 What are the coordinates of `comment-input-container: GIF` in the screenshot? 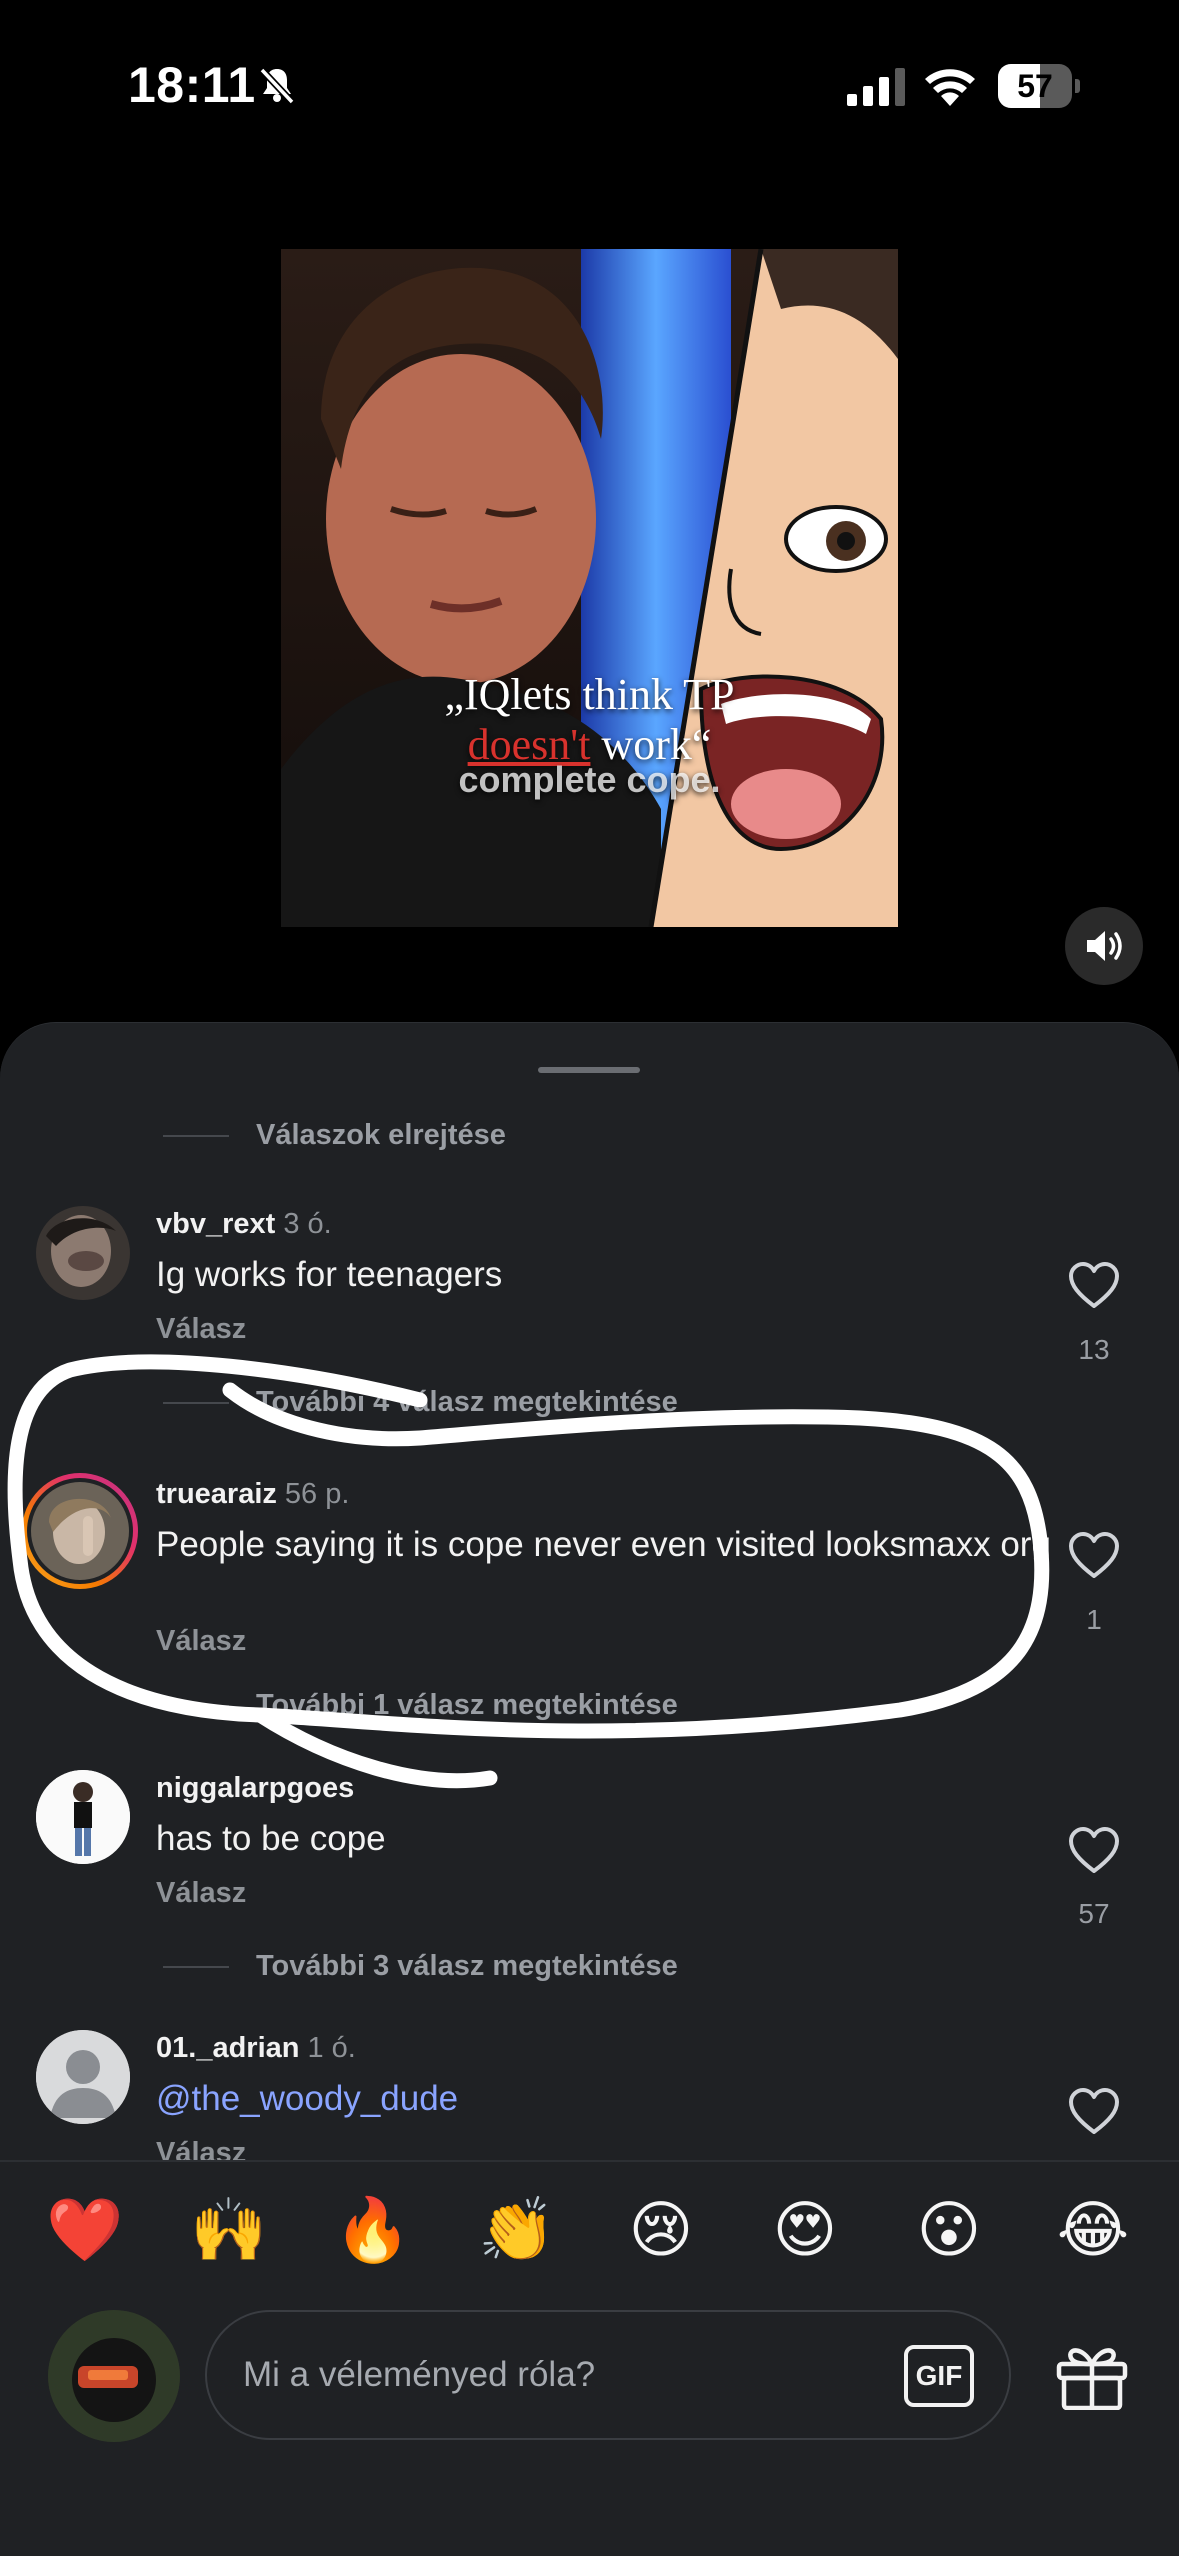 It's located at (608, 2375).